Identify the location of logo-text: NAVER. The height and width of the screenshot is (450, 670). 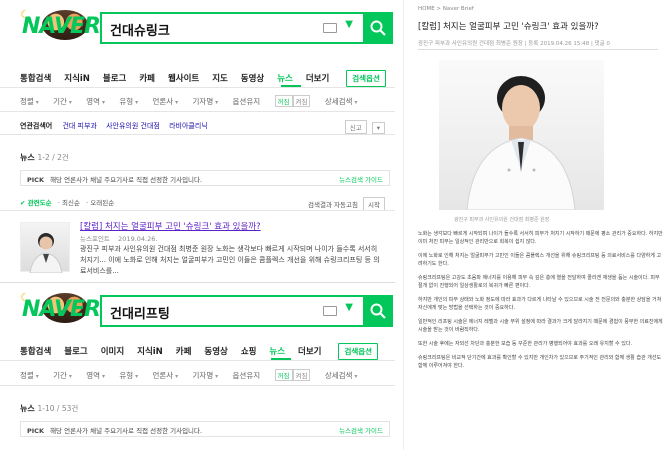
(61, 309).